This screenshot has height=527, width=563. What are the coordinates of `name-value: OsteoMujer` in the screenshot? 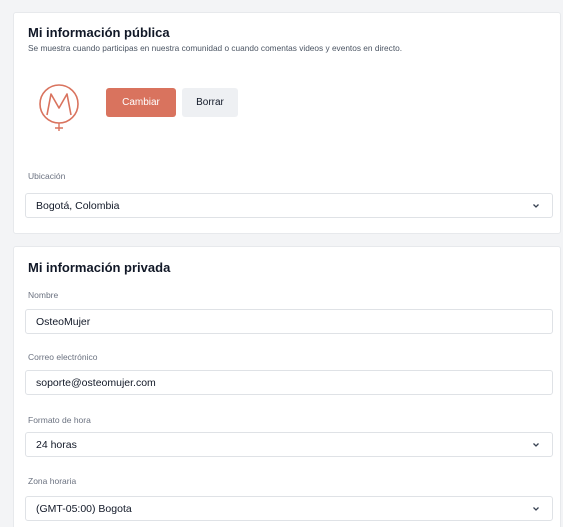 It's located at (63, 321).